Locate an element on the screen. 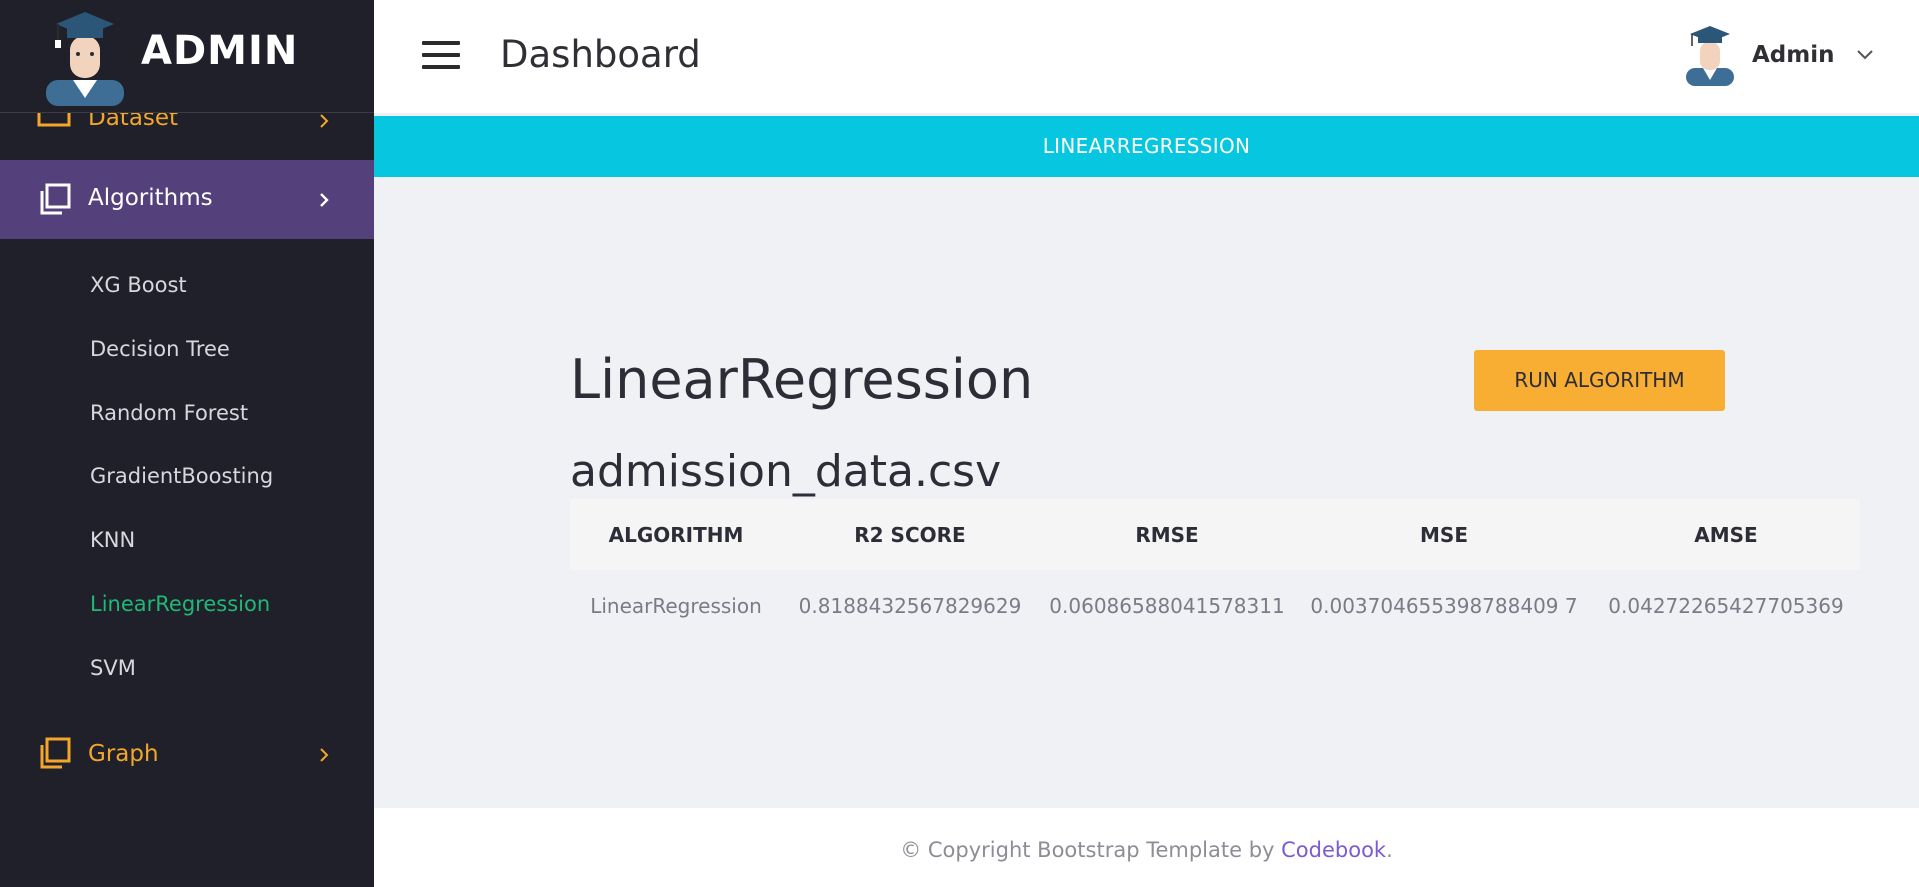  algorithm-banner: LINEARREGRESSION is located at coordinates (1146, 146).